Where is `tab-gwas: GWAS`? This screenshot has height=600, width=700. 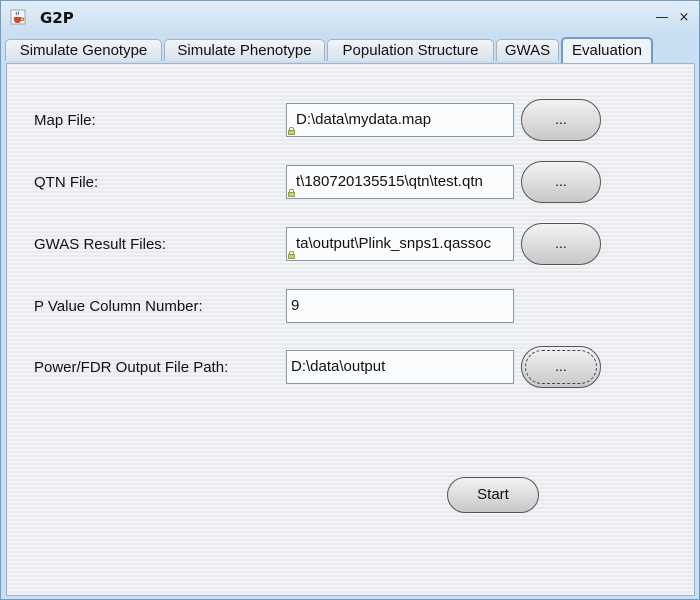 tab-gwas: GWAS is located at coordinates (527, 50).